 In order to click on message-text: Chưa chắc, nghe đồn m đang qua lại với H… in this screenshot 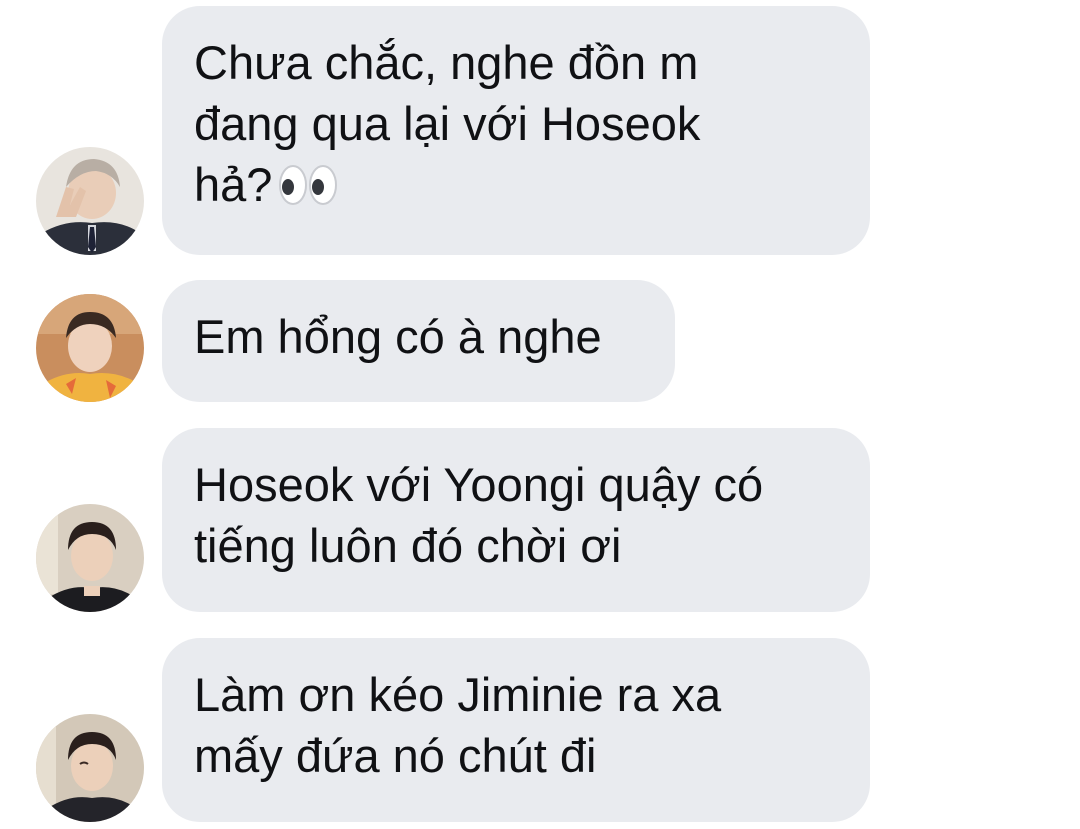, I will do `click(447, 123)`.